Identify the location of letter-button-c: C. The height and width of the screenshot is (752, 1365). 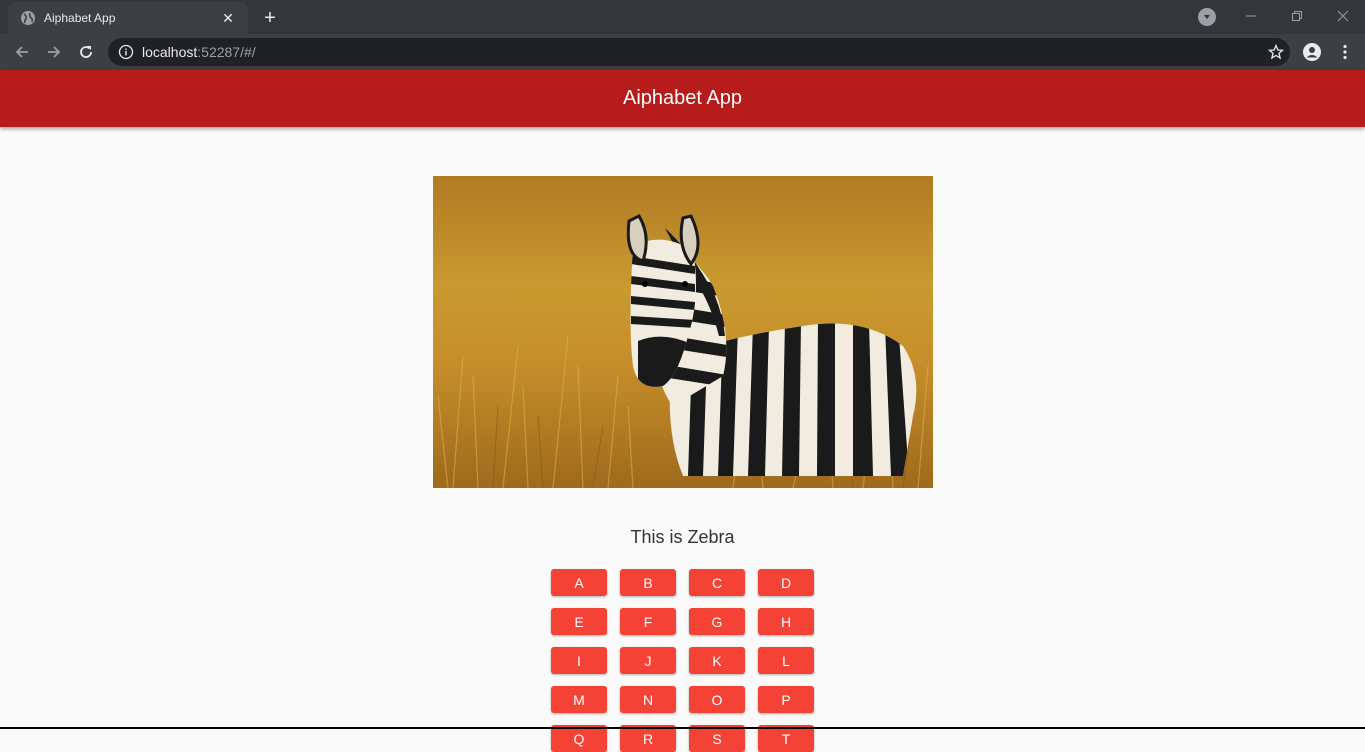
(717, 582).